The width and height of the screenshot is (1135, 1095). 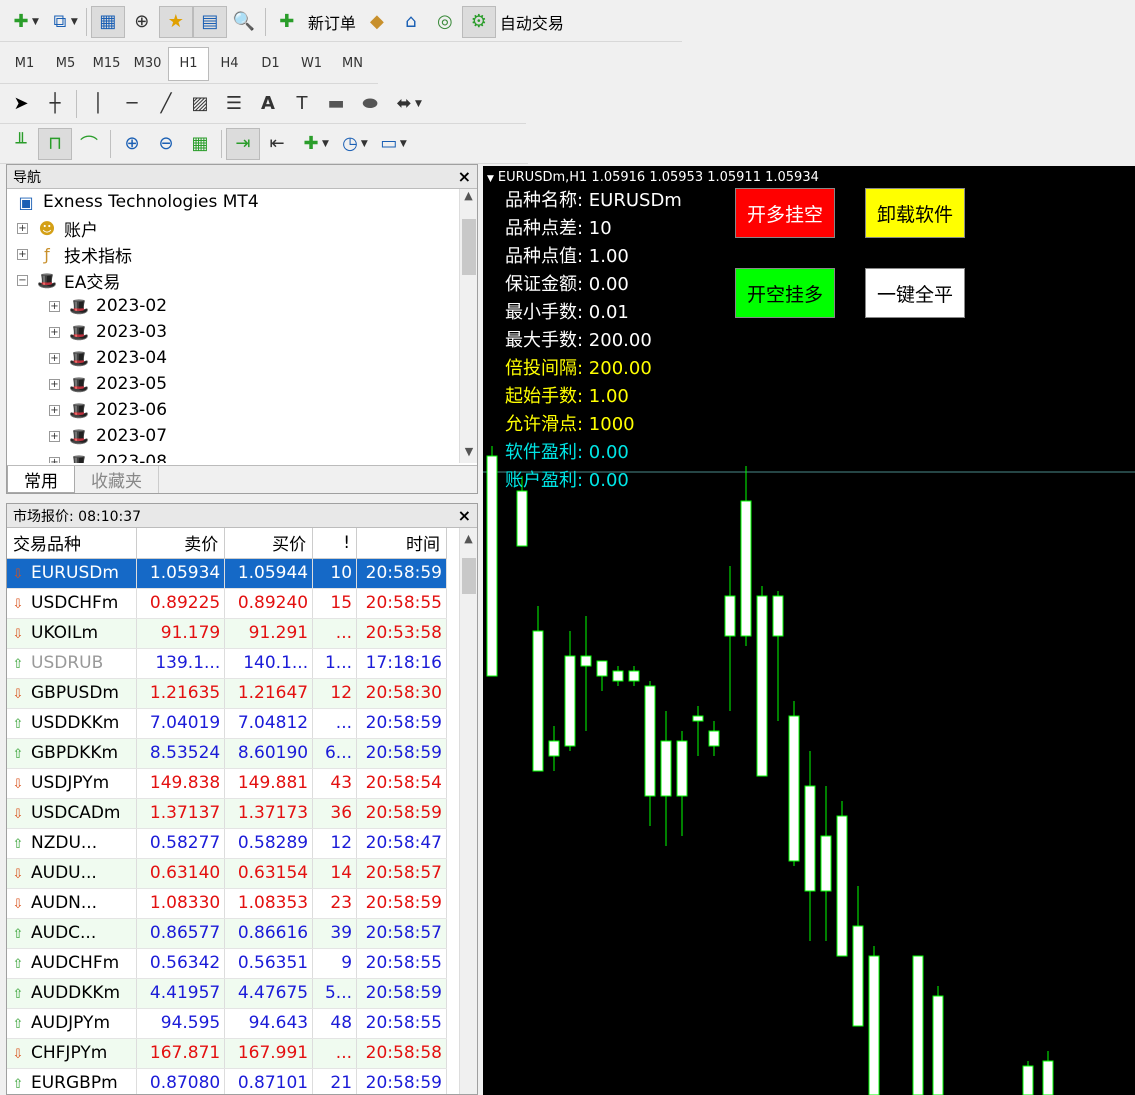 I want to click on table-row: ⇧ AUDC... 0.86577 0.86616 39 20:58:57, so click(x=227, y=933).